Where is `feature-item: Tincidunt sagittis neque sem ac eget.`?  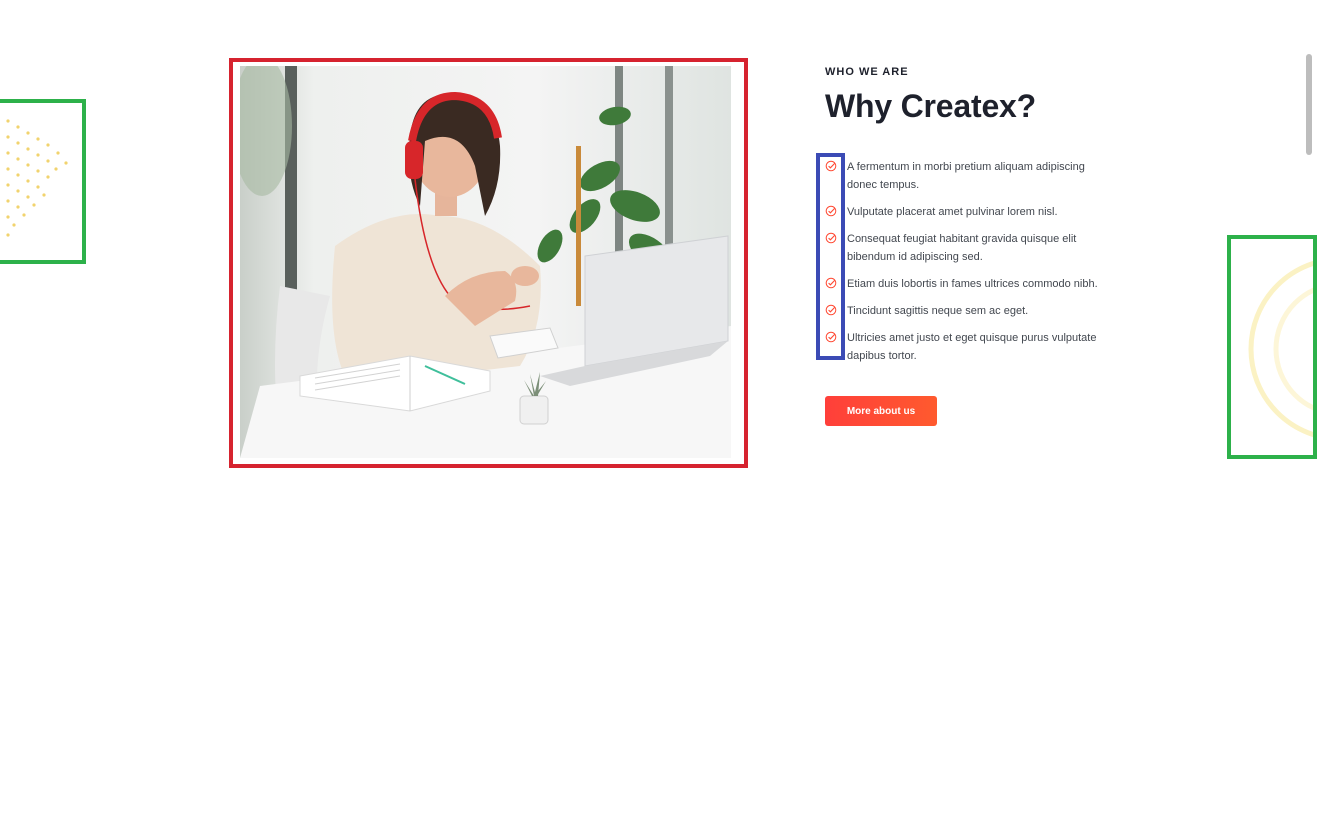
feature-item: Tincidunt sagittis neque sem ac eget. is located at coordinates (970, 311).